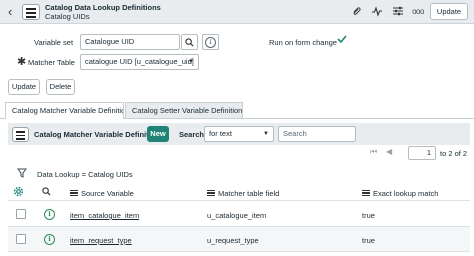  Describe the element at coordinates (192, 134) in the screenshot. I see `search-label: Search` at that location.